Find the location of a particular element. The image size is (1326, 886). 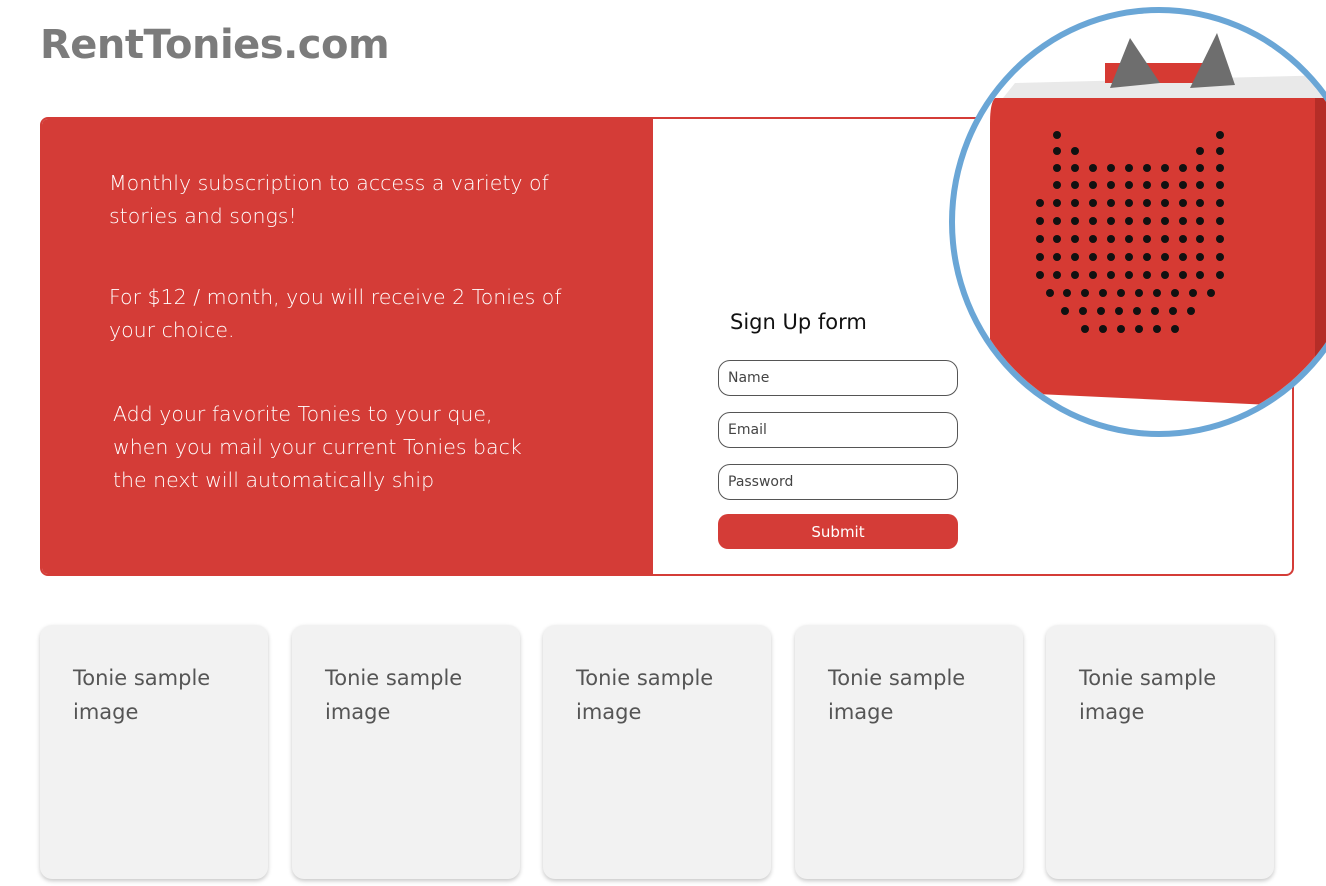

name-field is located at coordinates (838, 378).